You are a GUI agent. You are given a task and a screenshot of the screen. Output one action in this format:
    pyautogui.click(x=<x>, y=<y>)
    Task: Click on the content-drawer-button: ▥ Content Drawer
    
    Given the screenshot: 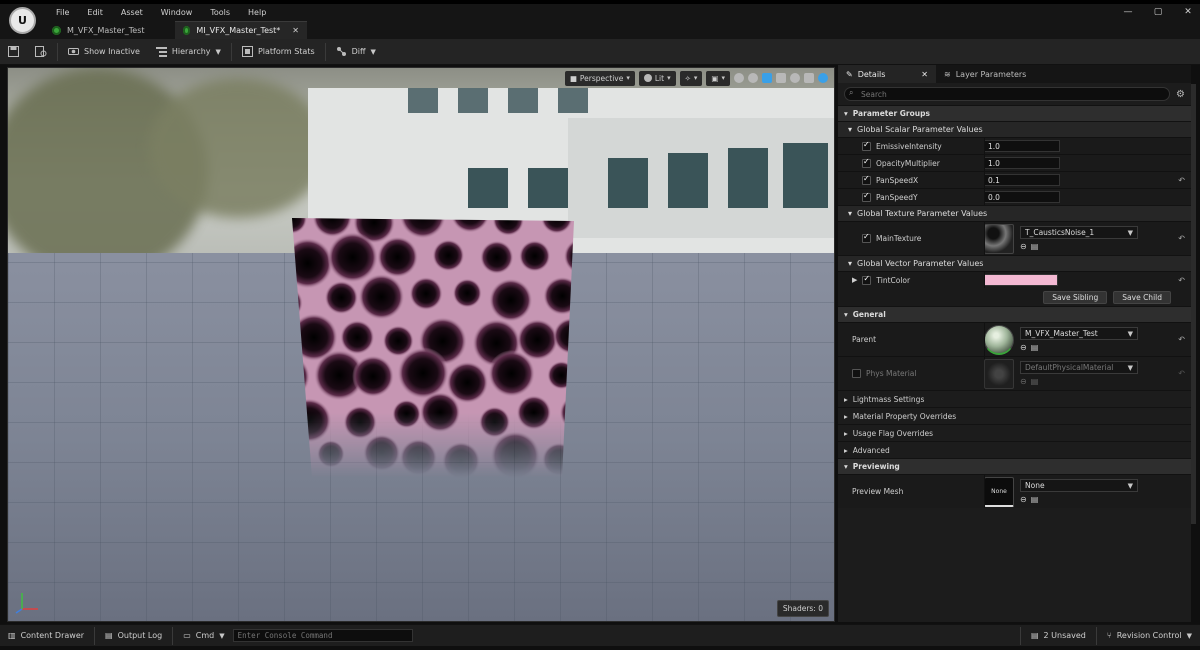 What is the action you would take?
    pyautogui.click(x=46, y=636)
    